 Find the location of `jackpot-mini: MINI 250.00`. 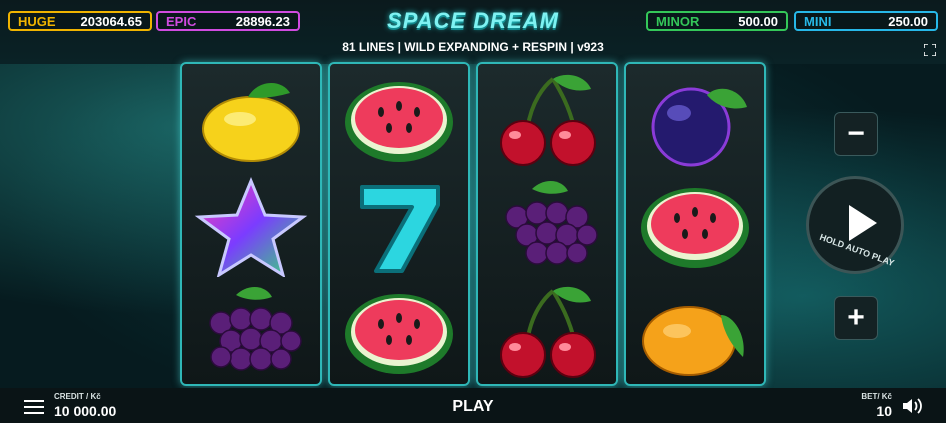

jackpot-mini: MINI 250.00 is located at coordinates (866, 21).